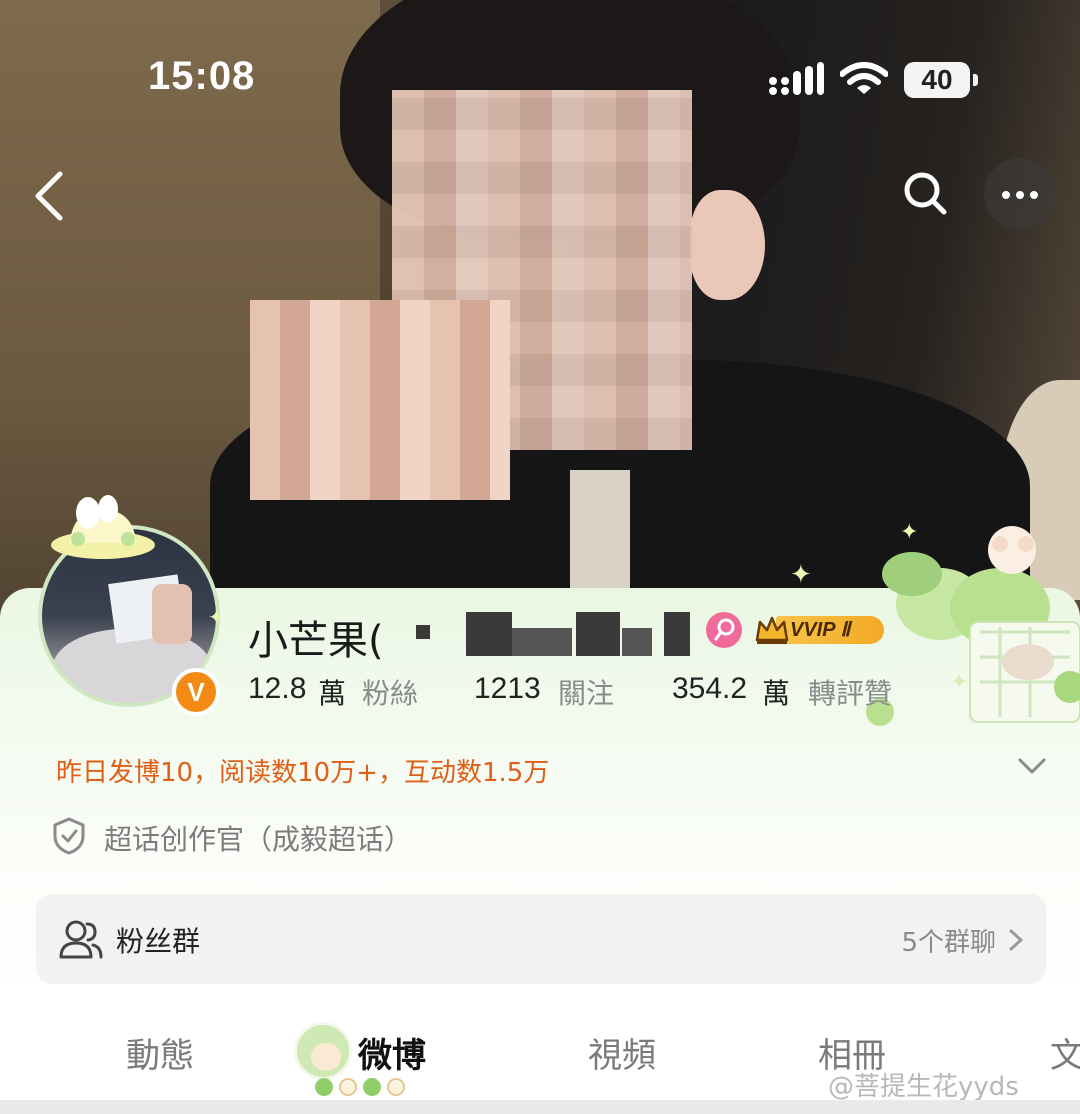 The height and width of the screenshot is (1114, 1080). Describe the element at coordinates (390, 692) in the screenshot. I see `followers-label: 粉絲` at that location.